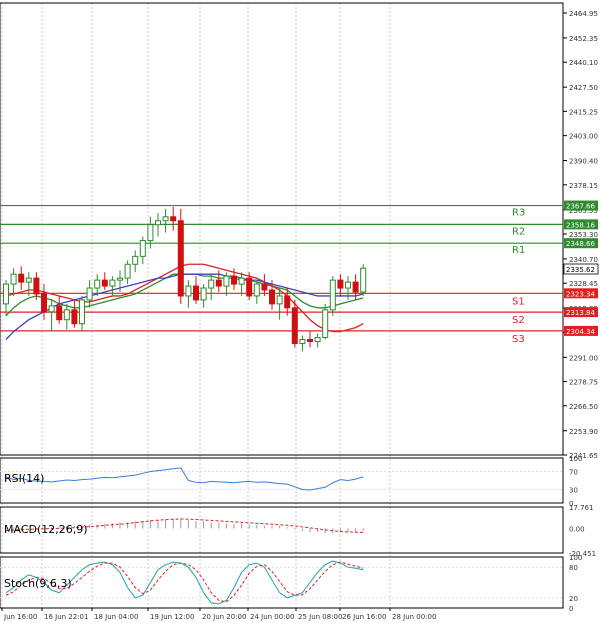  What do you see at coordinates (583, 407) in the screenshot?
I see `price-tick-label: 2266.50` at bounding box center [583, 407].